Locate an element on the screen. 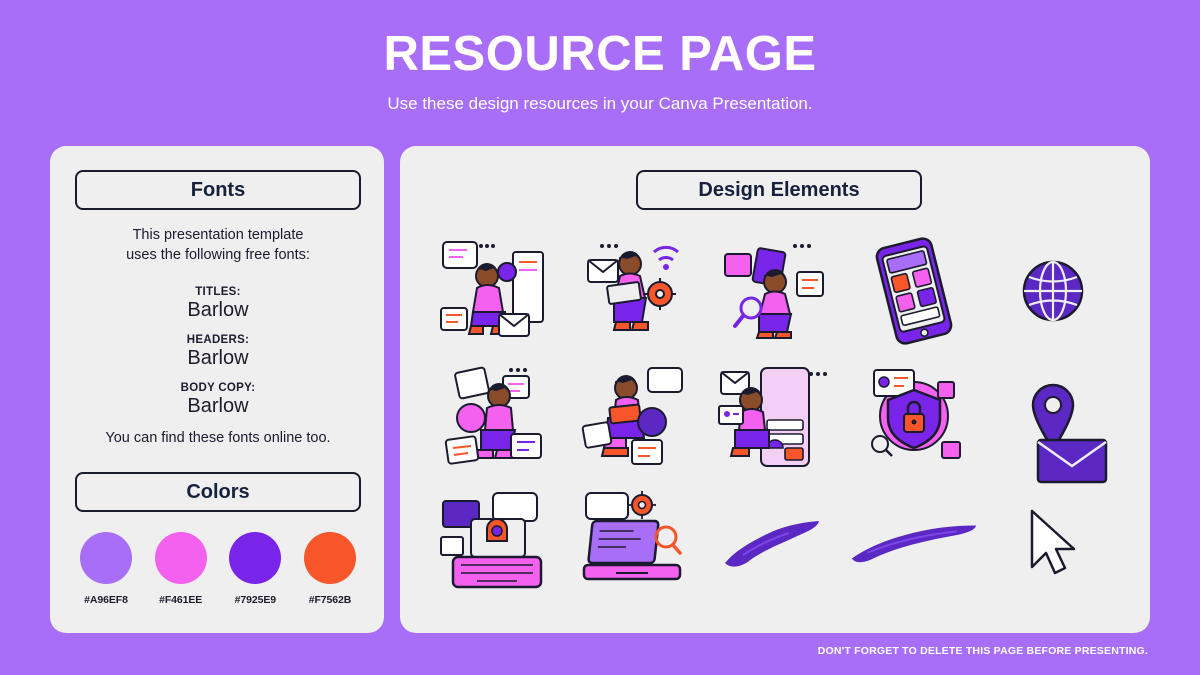 This screenshot has height=675, width=1200. illustration-person-with-magnifier is located at coordinates (775, 291).